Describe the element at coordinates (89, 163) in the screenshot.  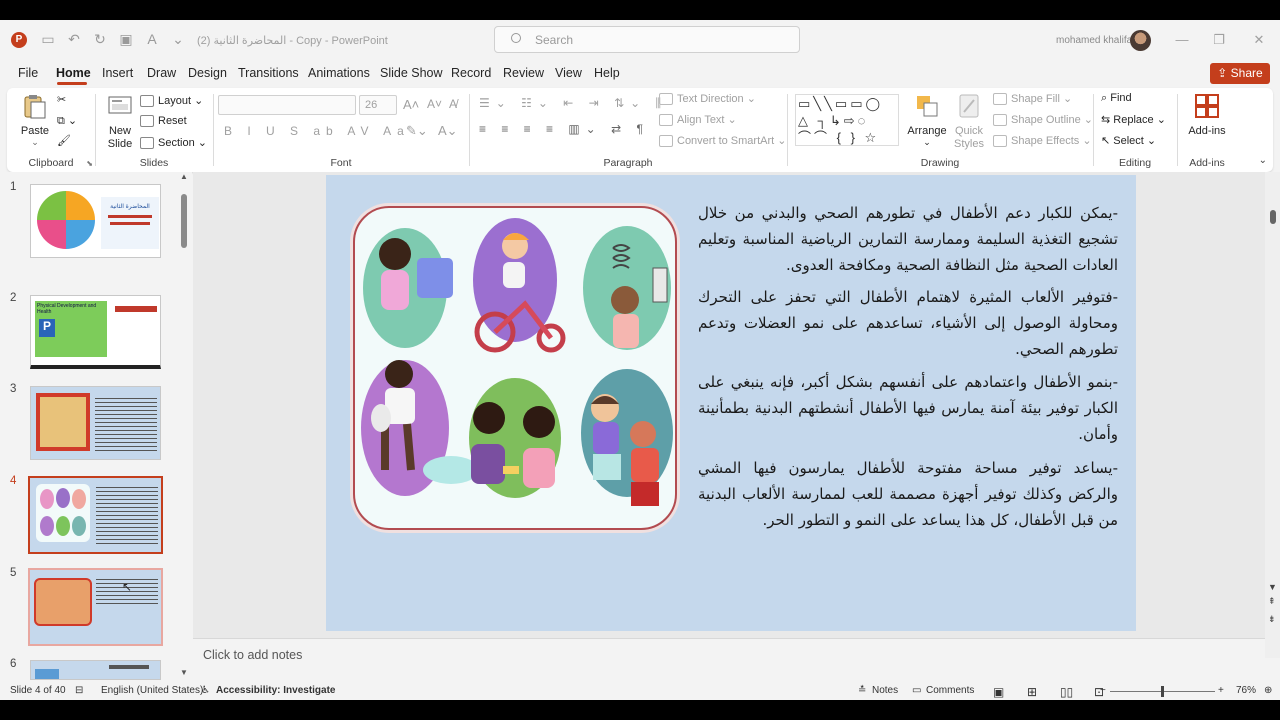
I see `clipboard-launcher-icon: ⬊` at that location.